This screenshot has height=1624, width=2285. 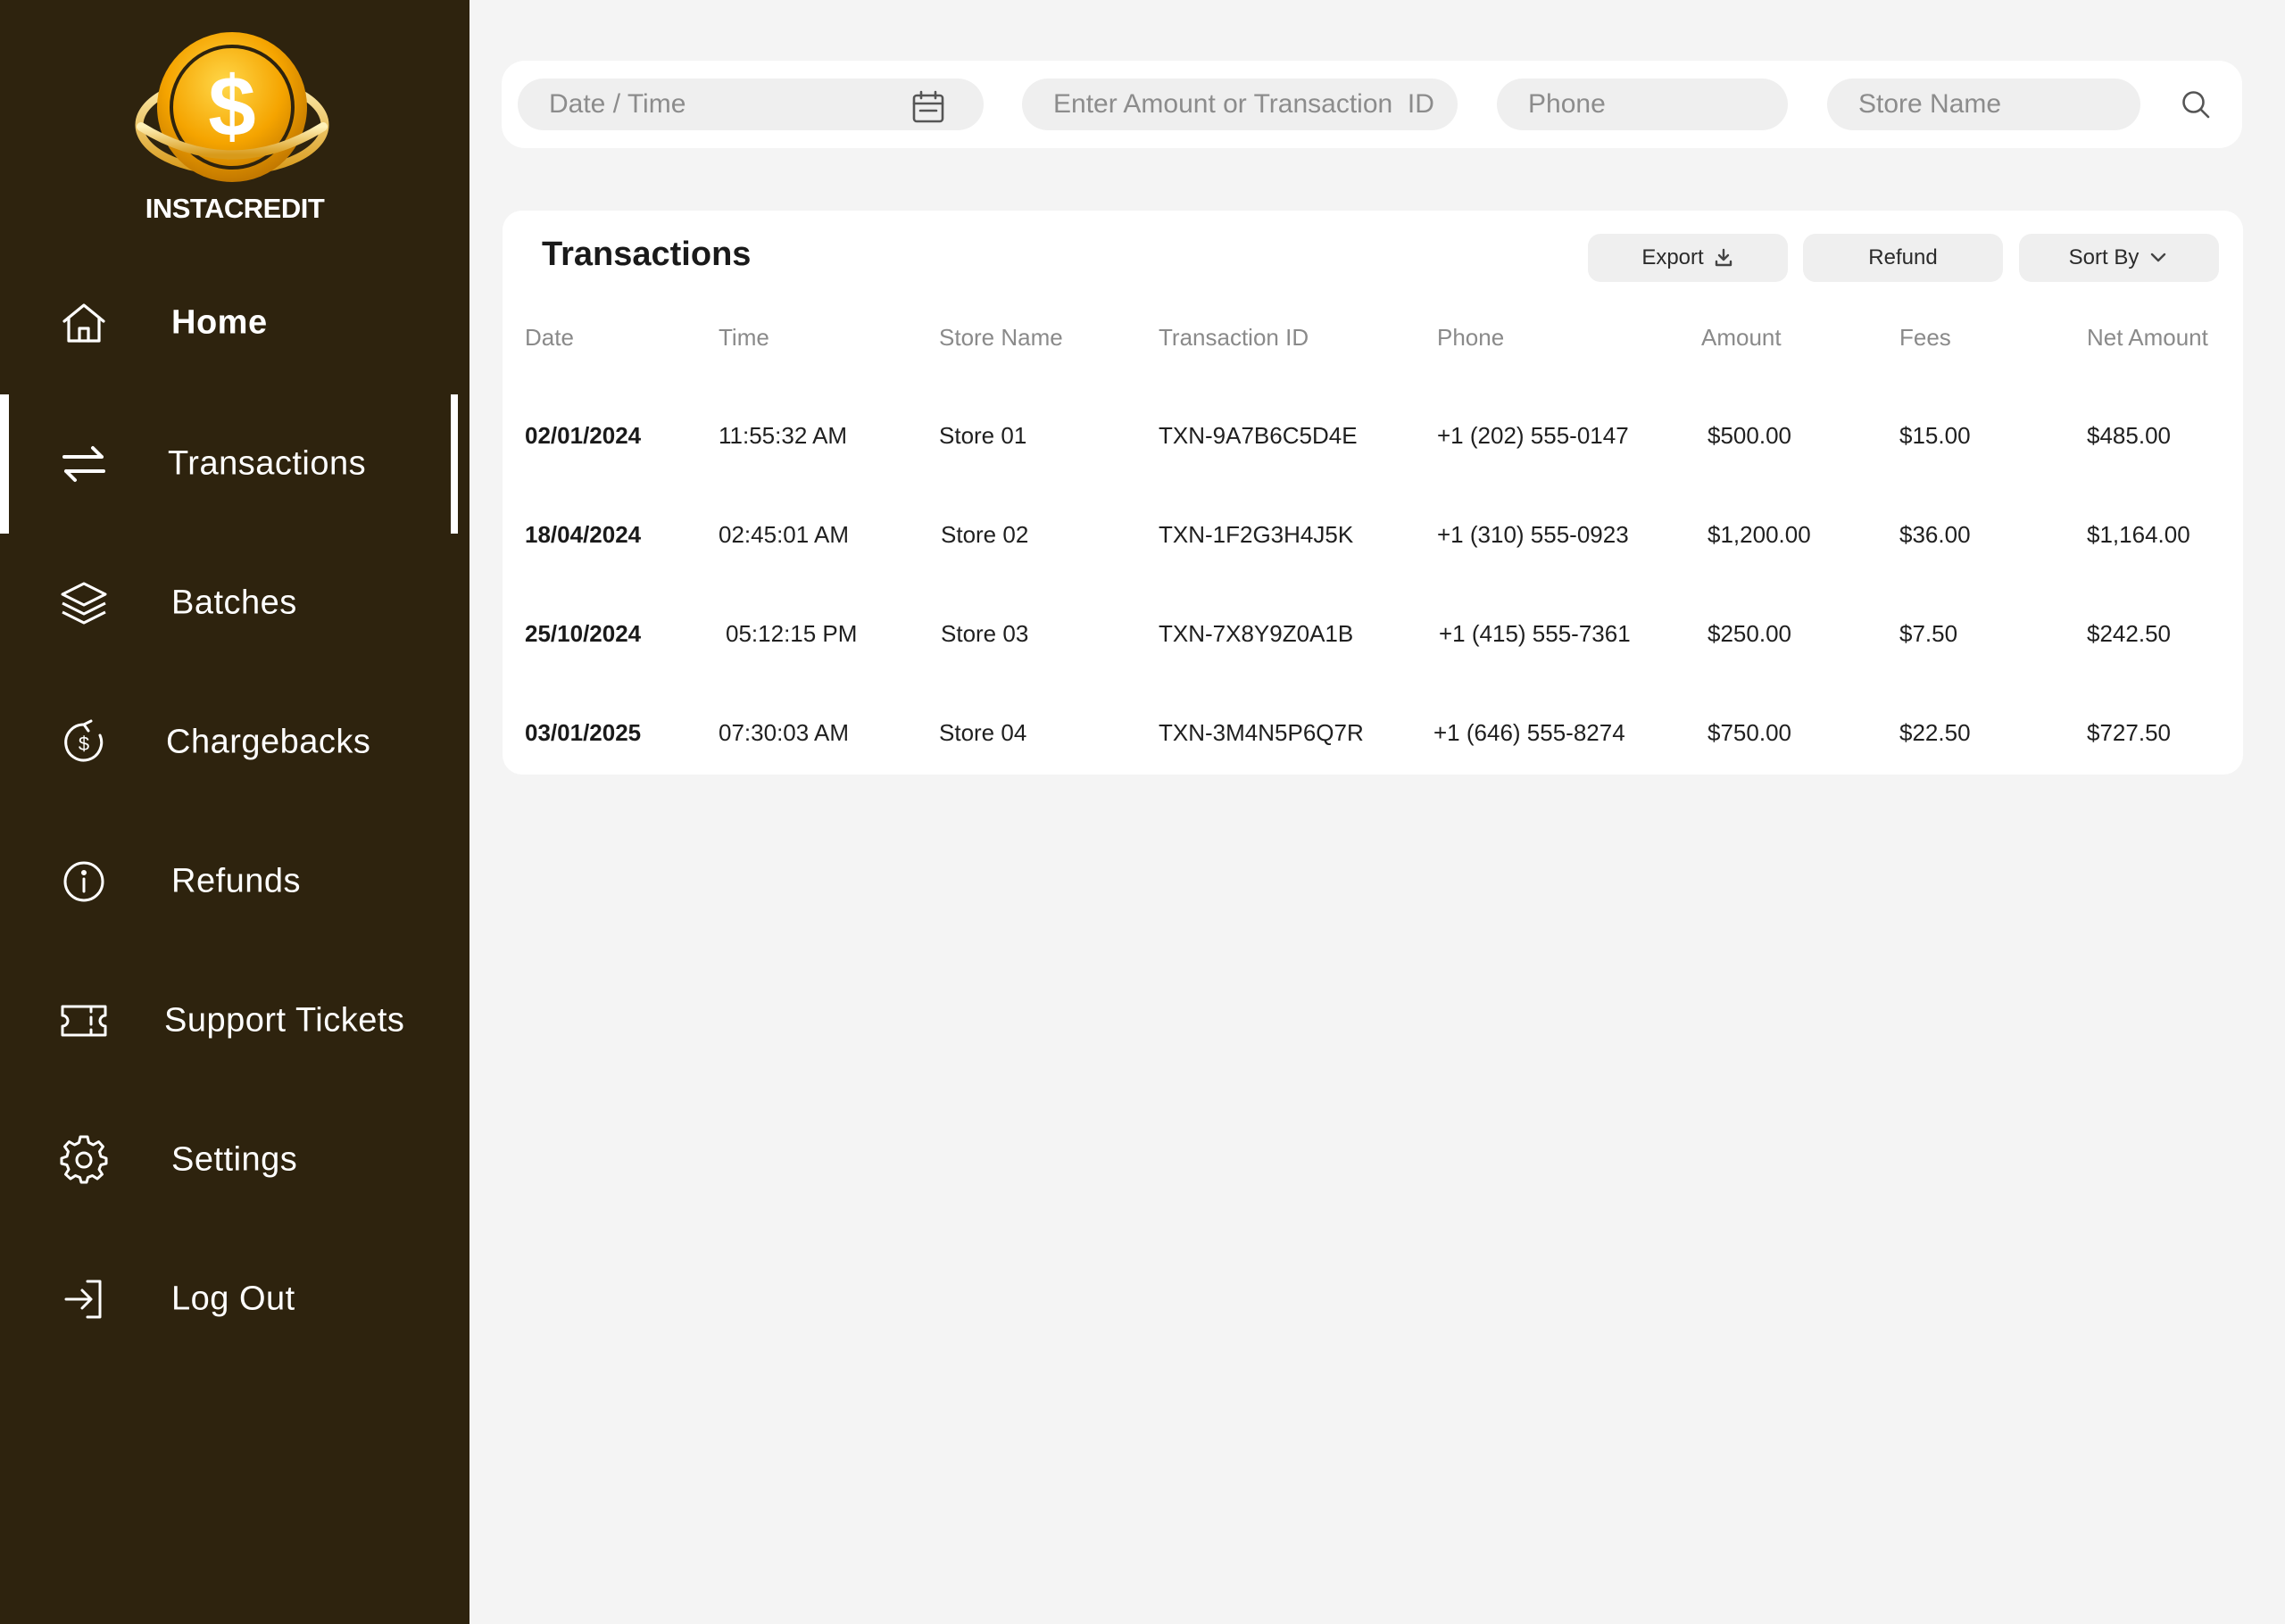 I want to click on cell-date: 18/04/2024, so click(x=583, y=534).